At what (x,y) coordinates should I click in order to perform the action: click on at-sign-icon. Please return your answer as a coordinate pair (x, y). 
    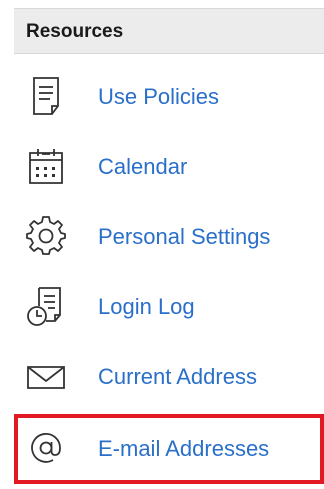
    Looking at the image, I should click on (46, 448).